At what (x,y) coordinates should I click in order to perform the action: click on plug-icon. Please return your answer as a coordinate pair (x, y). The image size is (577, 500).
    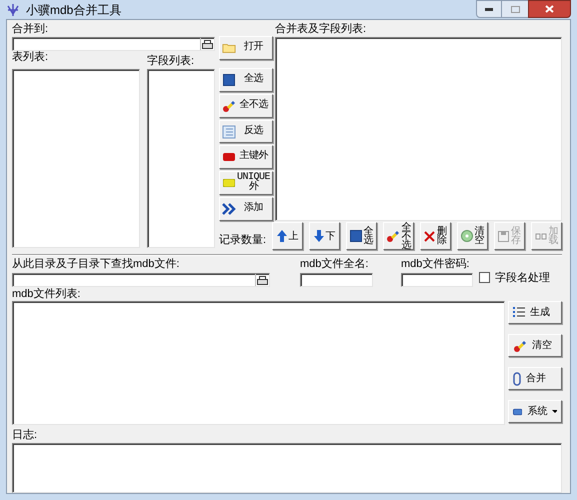
    Looking at the image, I should click on (540, 236).